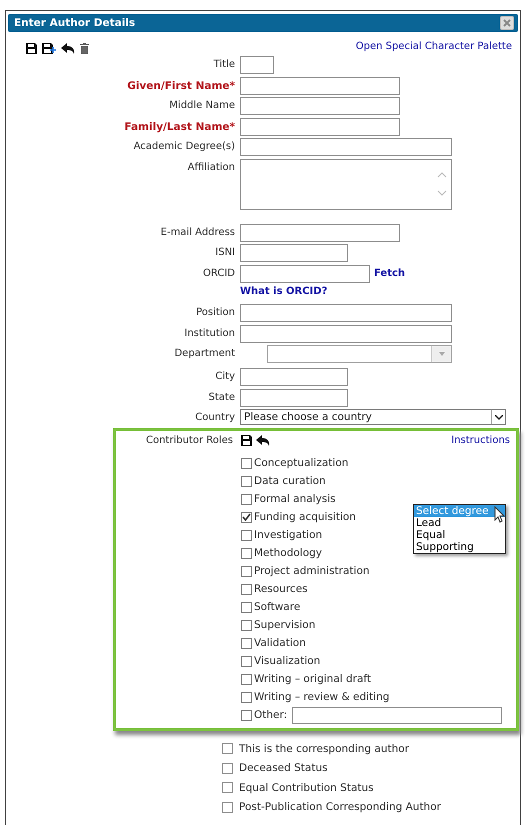  Describe the element at coordinates (306, 788) in the screenshot. I see `option-label: Equal Contribution Status` at that location.